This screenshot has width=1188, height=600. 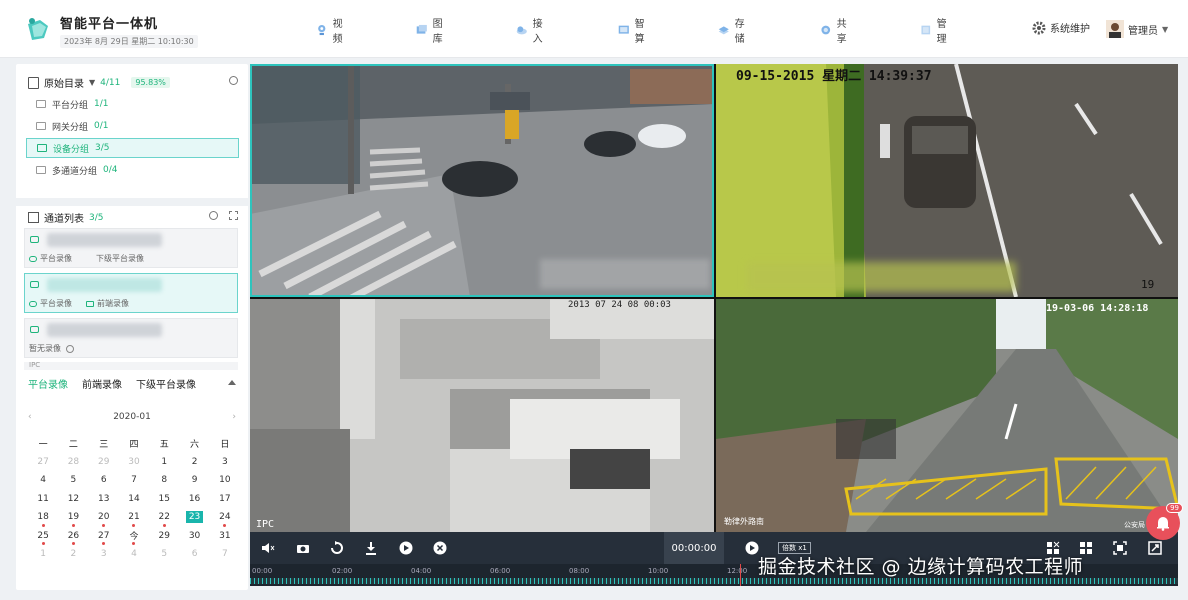 I want to click on calendar-day: 18, so click(x=43, y=517).